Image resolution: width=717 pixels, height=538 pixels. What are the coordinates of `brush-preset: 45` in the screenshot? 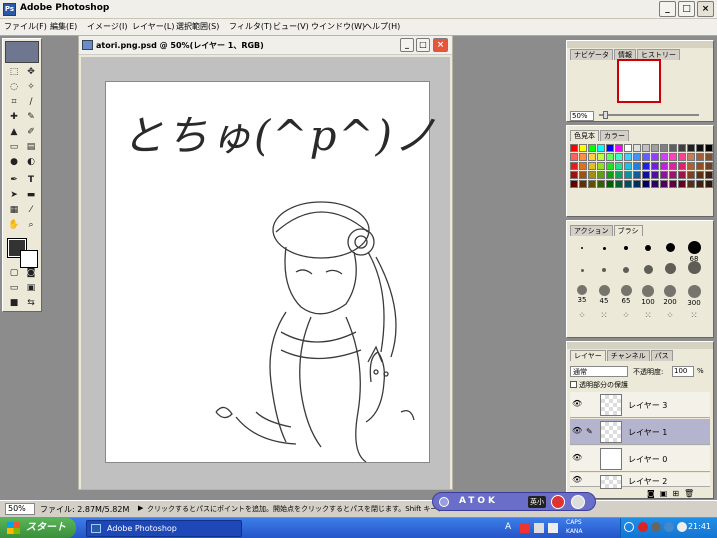 It's located at (604, 295).